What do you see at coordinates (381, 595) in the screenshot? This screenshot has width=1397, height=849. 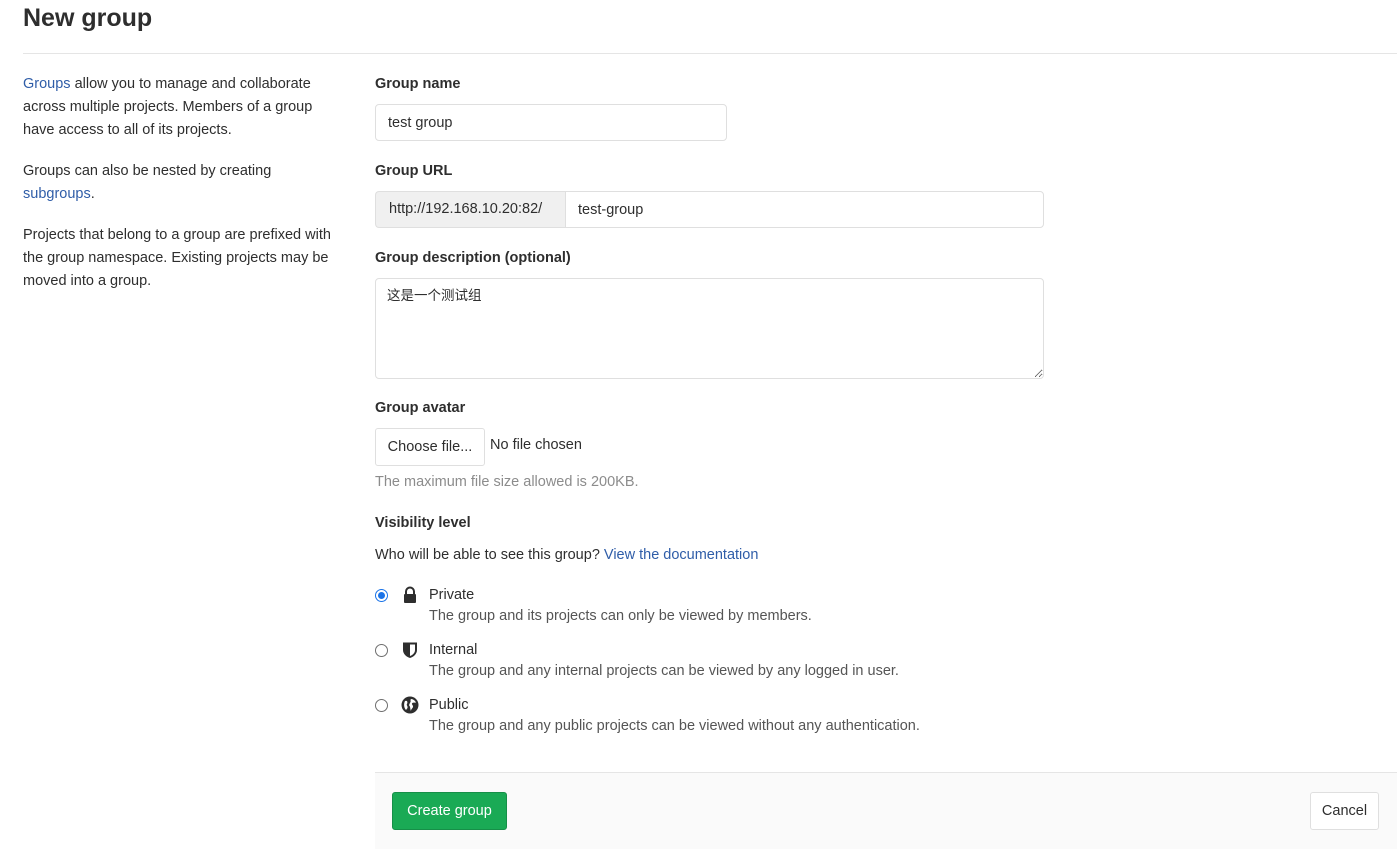 I see `visibility-private-radio` at bounding box center [381, 595].